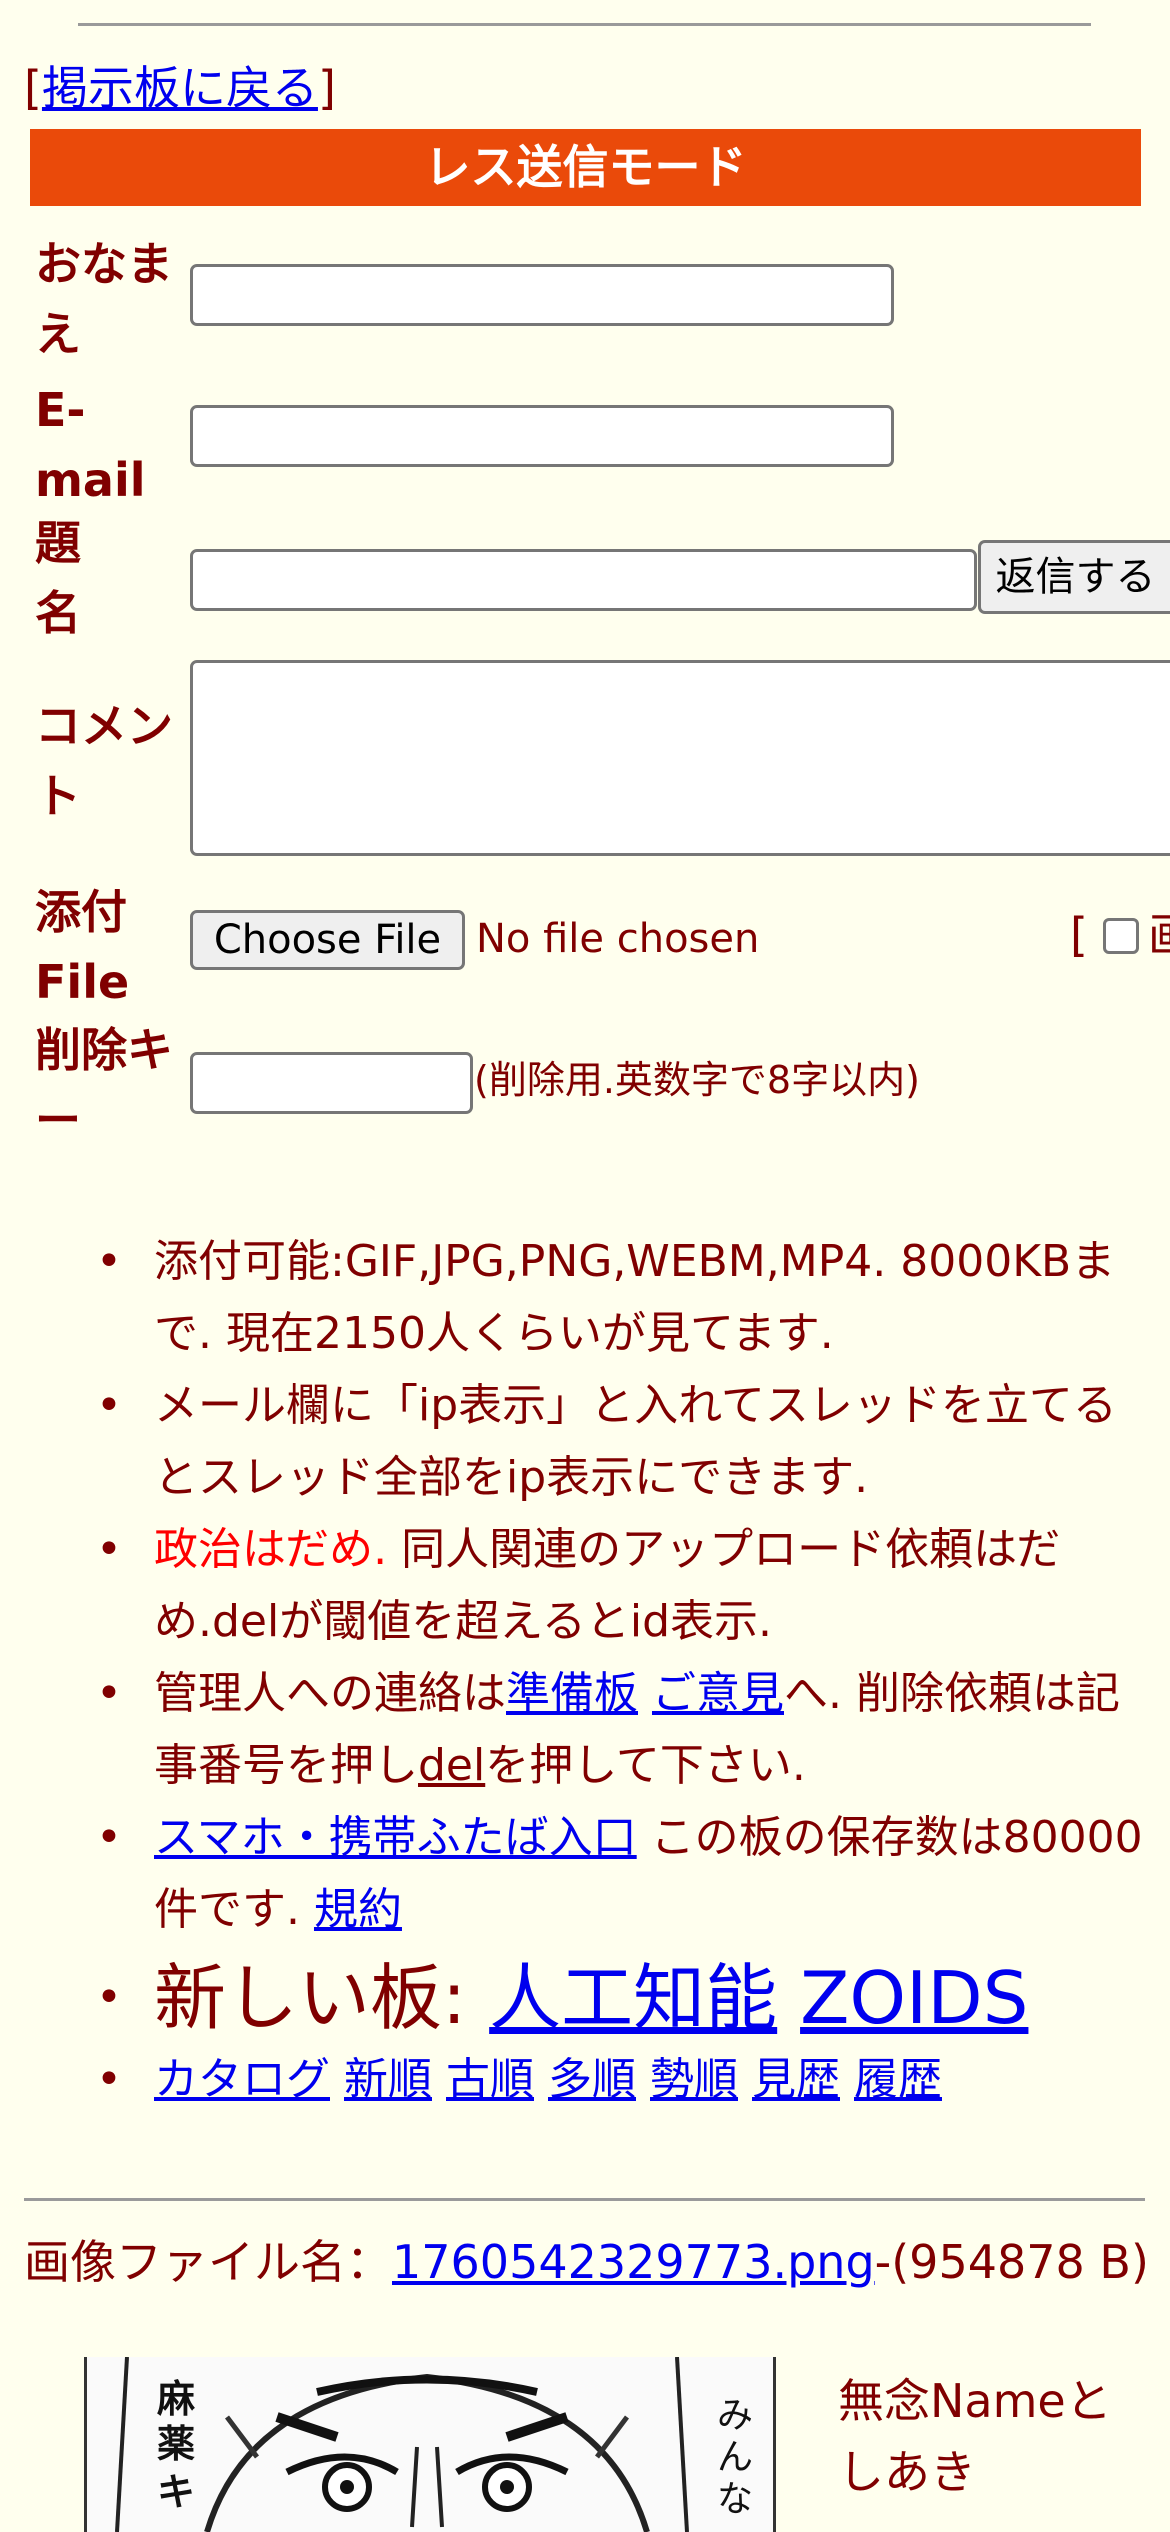 The image size is (1170, 2532). Describe the element at coordinates (90, 445) in the screenshot. I see `email-label: E- mail` at that location.